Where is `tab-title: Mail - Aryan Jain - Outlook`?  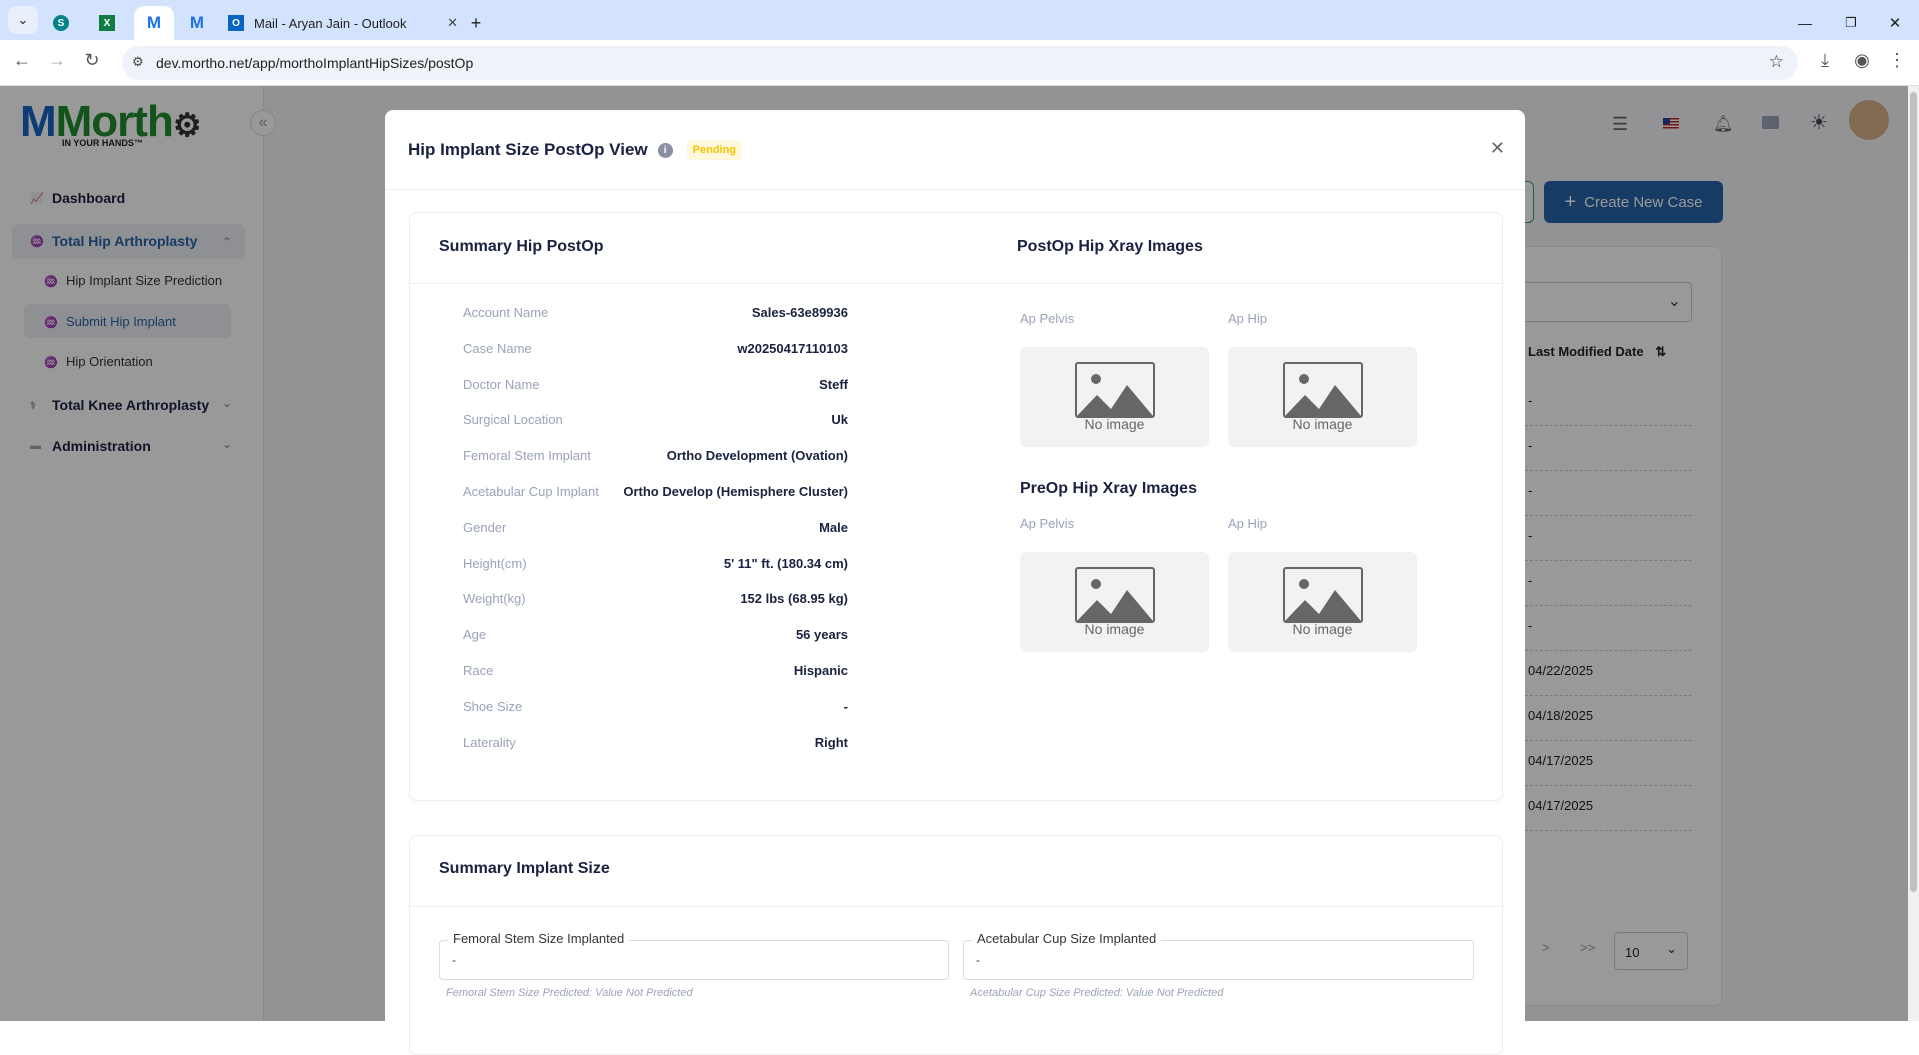 tab-title: Mail - Aryan Jain - Outlook is located at coordinates (330, 23).